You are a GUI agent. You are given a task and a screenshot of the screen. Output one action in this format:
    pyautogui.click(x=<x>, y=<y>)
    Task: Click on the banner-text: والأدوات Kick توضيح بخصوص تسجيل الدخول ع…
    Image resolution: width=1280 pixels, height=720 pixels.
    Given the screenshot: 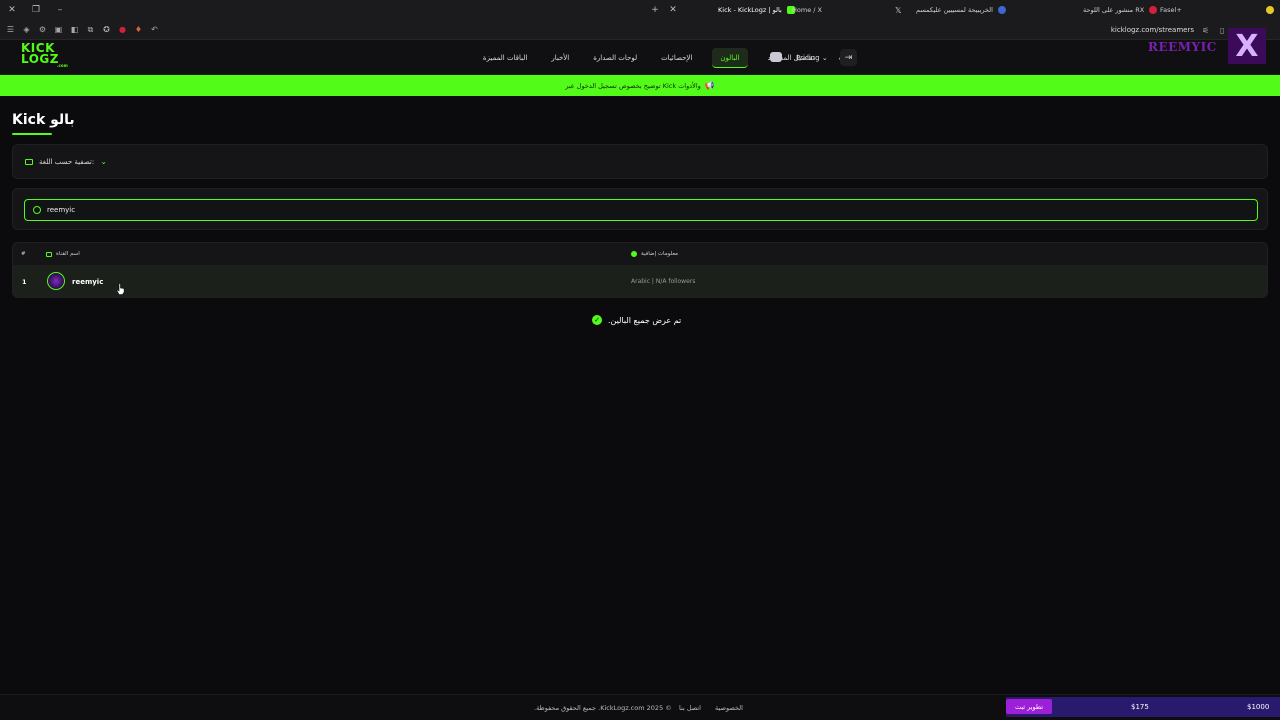 What is the action you would take?
    pyautogui.click(x=633, y=85)
    